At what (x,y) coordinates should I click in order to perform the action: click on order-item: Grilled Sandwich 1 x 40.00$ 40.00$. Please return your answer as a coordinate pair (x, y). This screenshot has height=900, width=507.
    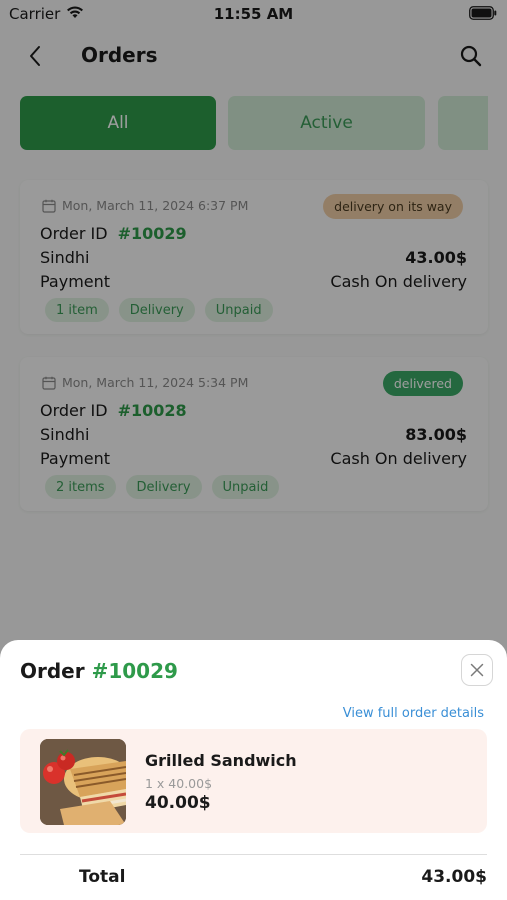
    Looking at the image, I should click on (253, 781).